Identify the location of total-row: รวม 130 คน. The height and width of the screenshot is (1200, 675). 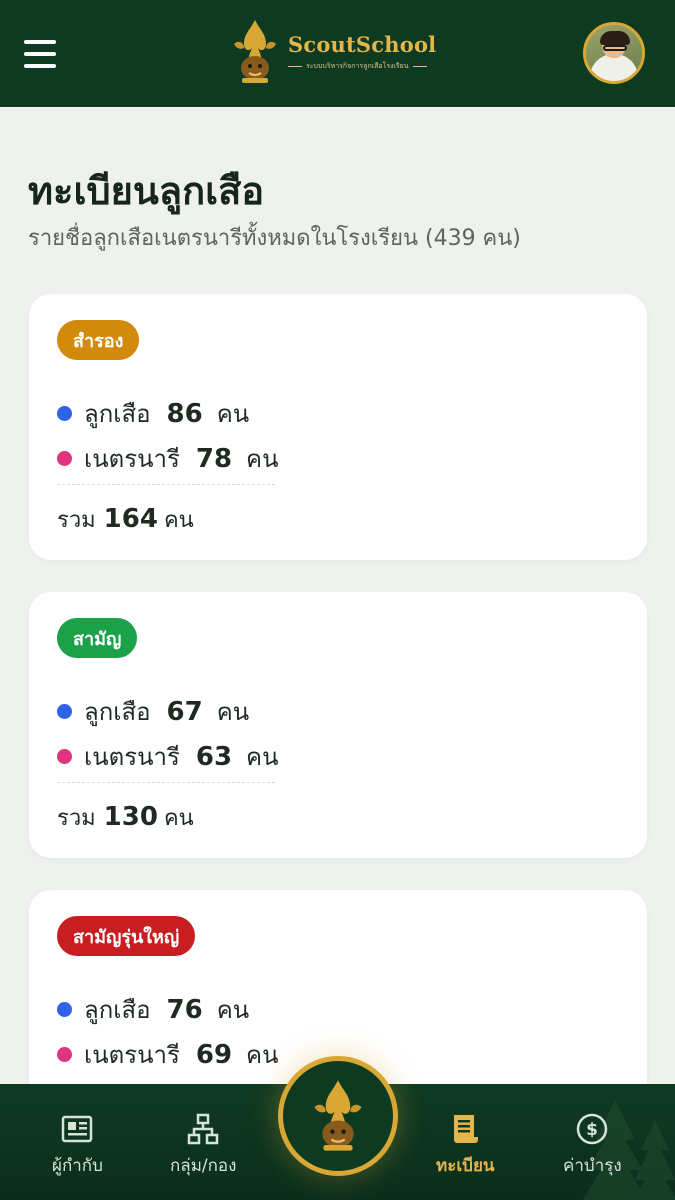
(125, 817).